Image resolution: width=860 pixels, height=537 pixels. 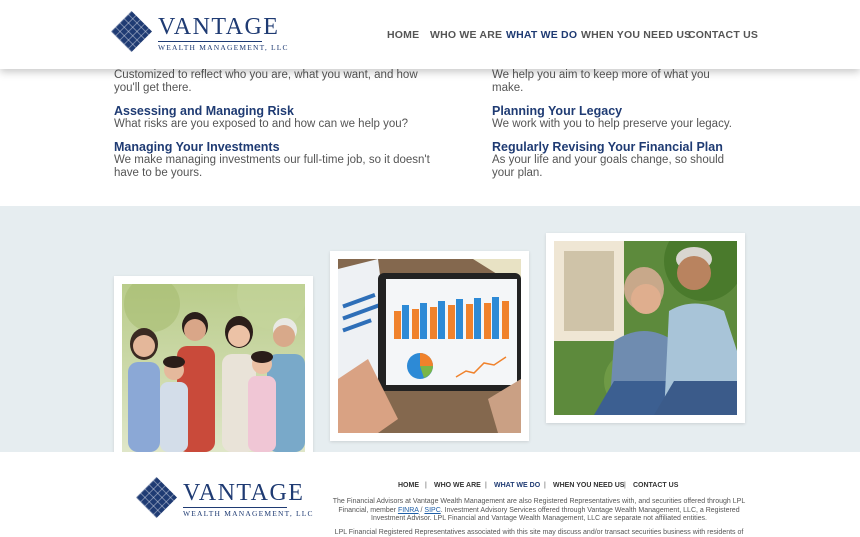 What do you see at coordinates (408, 485) in the screenshot?
I see `footer-nav-home: HOME` at bounding box center [408, 485].